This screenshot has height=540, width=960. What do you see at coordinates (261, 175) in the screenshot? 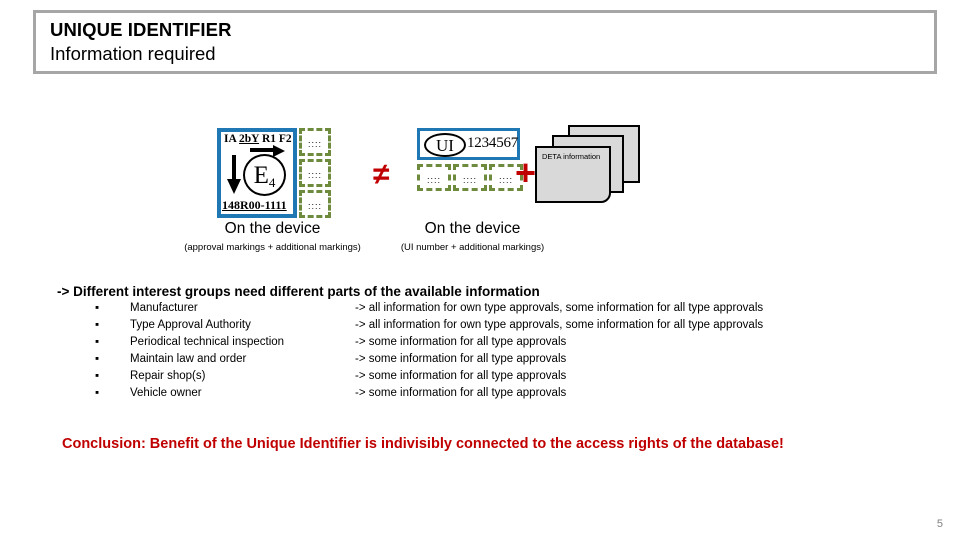
I see `e-letter: E` at bounding box center [261, 175].